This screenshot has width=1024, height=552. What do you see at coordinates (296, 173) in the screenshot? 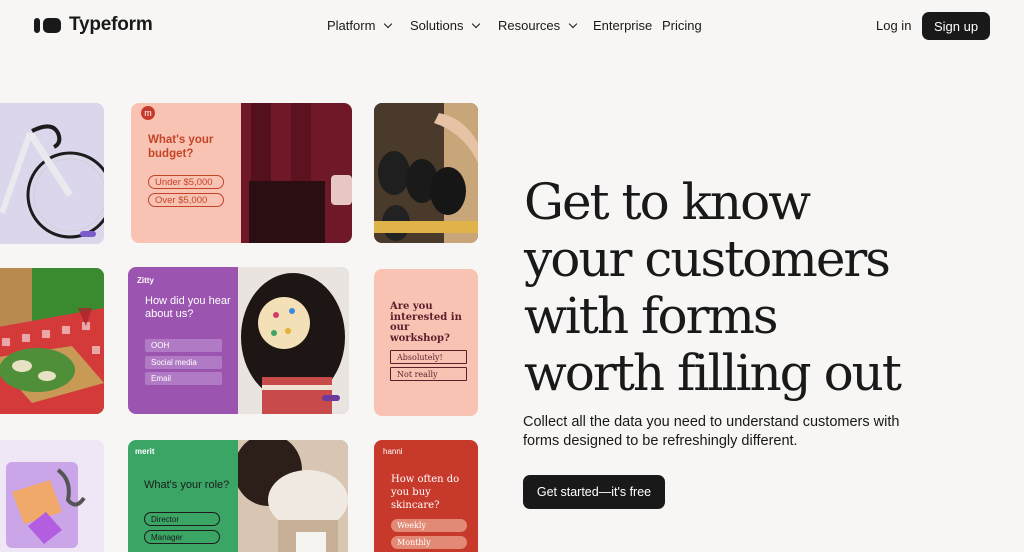
I see `record-player-image` at bounding box center [296, 173].